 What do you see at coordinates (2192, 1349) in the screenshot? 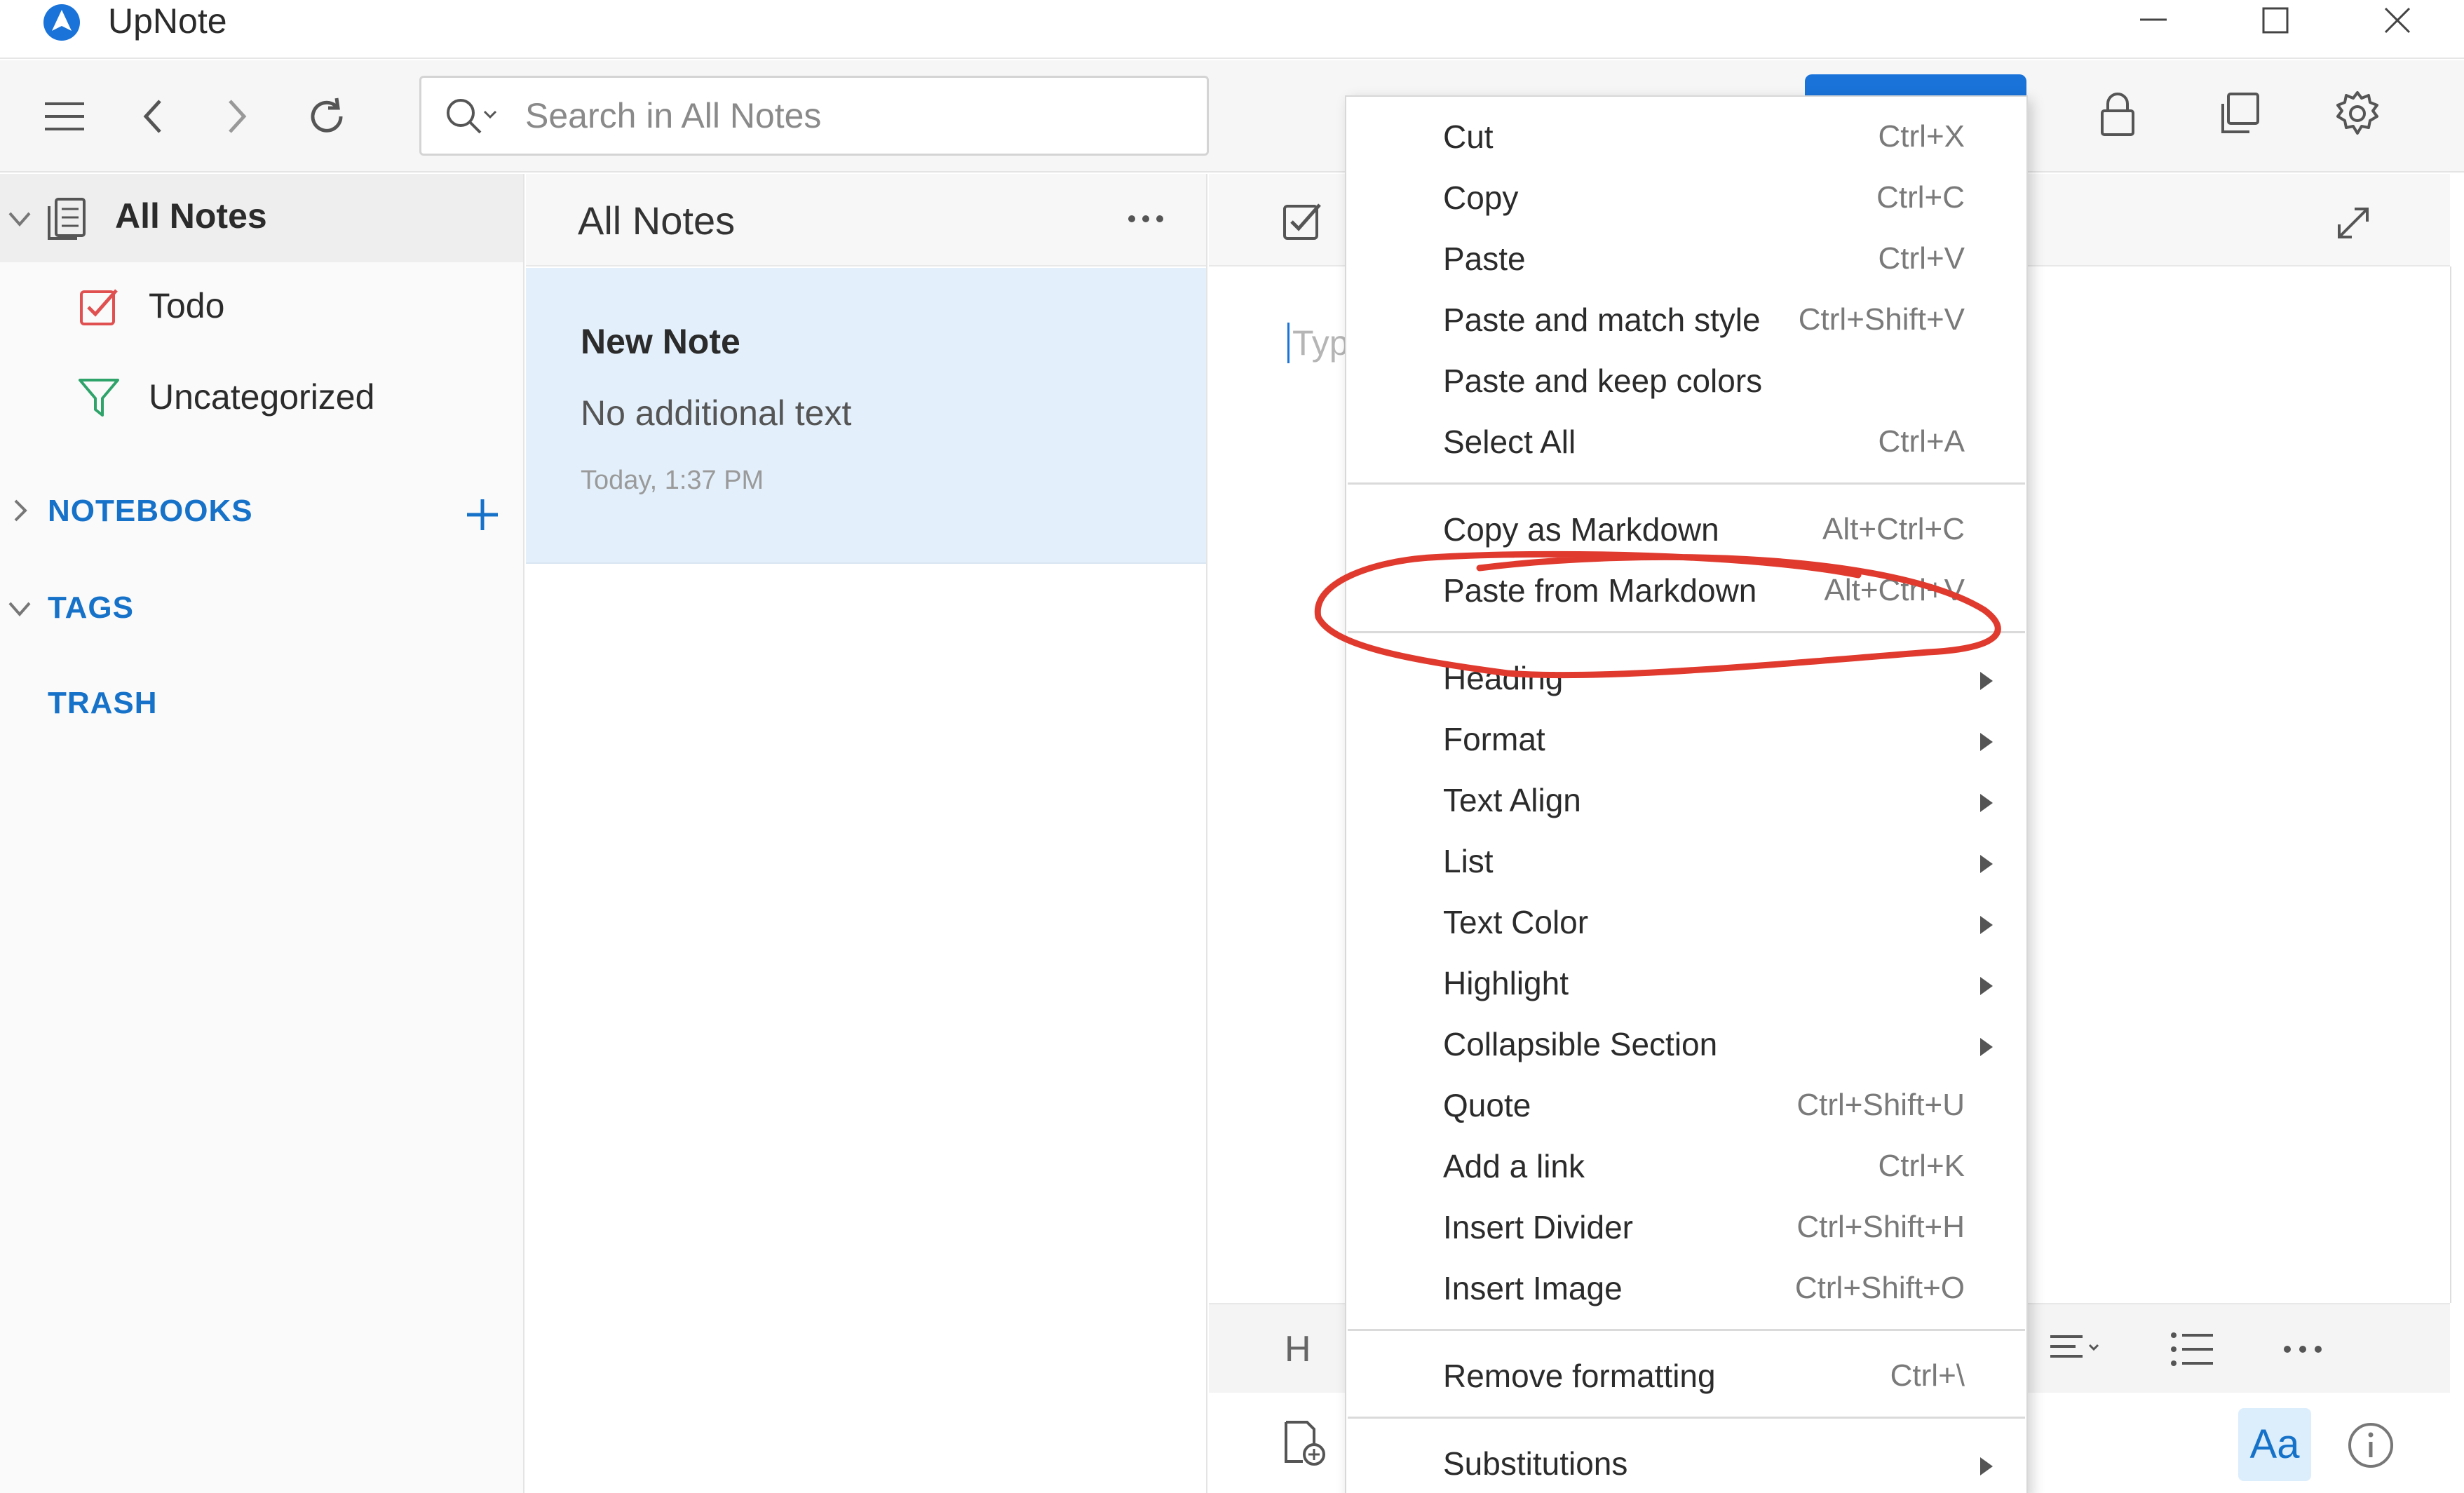
I see `bullet-list-icon` at bounding box center [2192, 1349].